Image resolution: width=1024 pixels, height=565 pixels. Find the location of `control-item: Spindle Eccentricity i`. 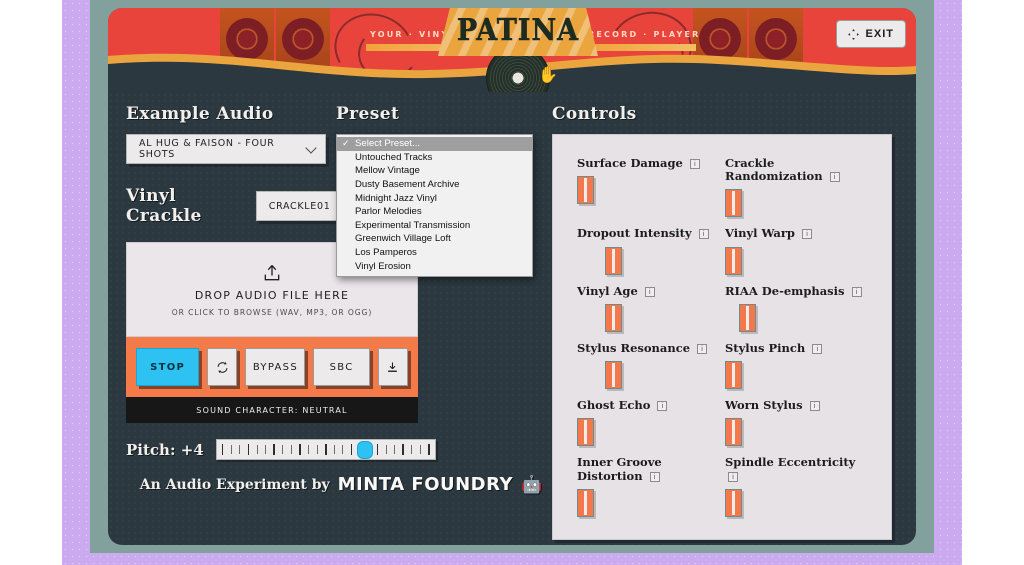

control-item: Spindle Eccentricity i is located at coordinates (799, 486).